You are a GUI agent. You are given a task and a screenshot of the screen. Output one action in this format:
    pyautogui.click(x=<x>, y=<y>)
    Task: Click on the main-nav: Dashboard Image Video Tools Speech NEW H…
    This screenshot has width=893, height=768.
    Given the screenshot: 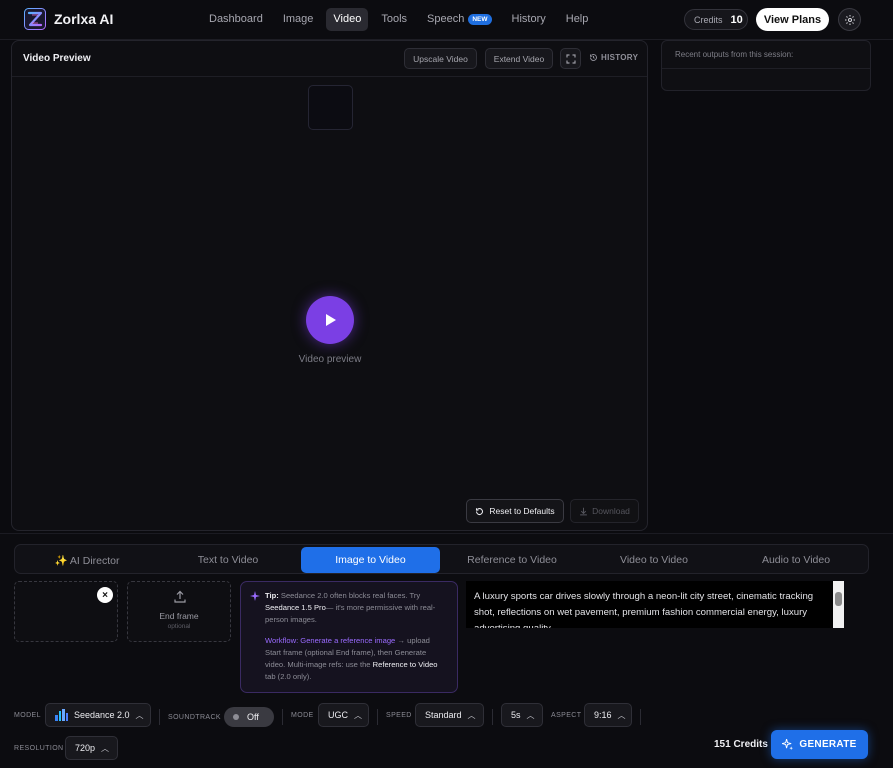 What is the action you would take?
    pyautogui.click(x=398, y=19)
    